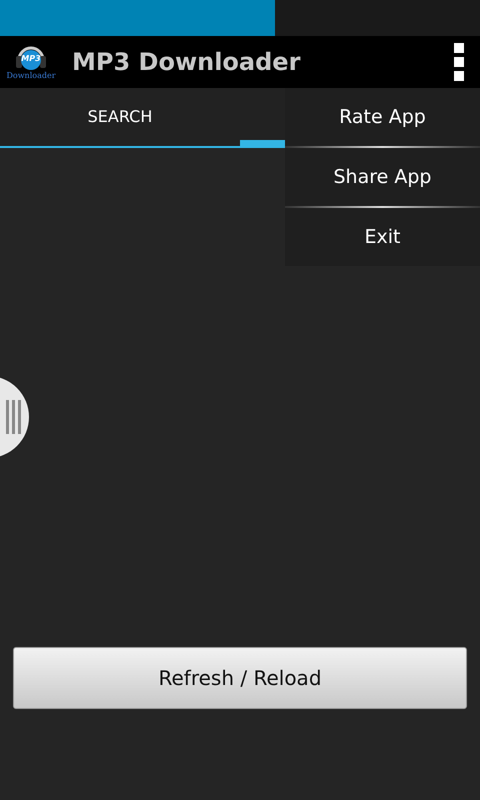 Image resolution: width=480 pixels, height=800 pixels. I want to click on menu-item: Rate App, so click(382, 117).